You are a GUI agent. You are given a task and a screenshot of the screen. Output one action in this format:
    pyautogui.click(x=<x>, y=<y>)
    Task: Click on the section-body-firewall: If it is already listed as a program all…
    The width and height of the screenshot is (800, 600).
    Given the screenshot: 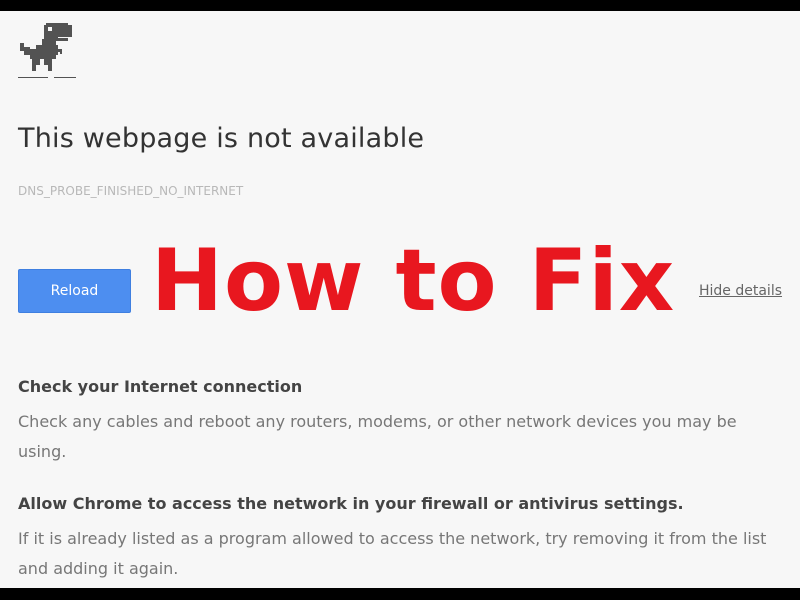 What is the action you would take?
    pyautogui.click(x=392, y=553)
    